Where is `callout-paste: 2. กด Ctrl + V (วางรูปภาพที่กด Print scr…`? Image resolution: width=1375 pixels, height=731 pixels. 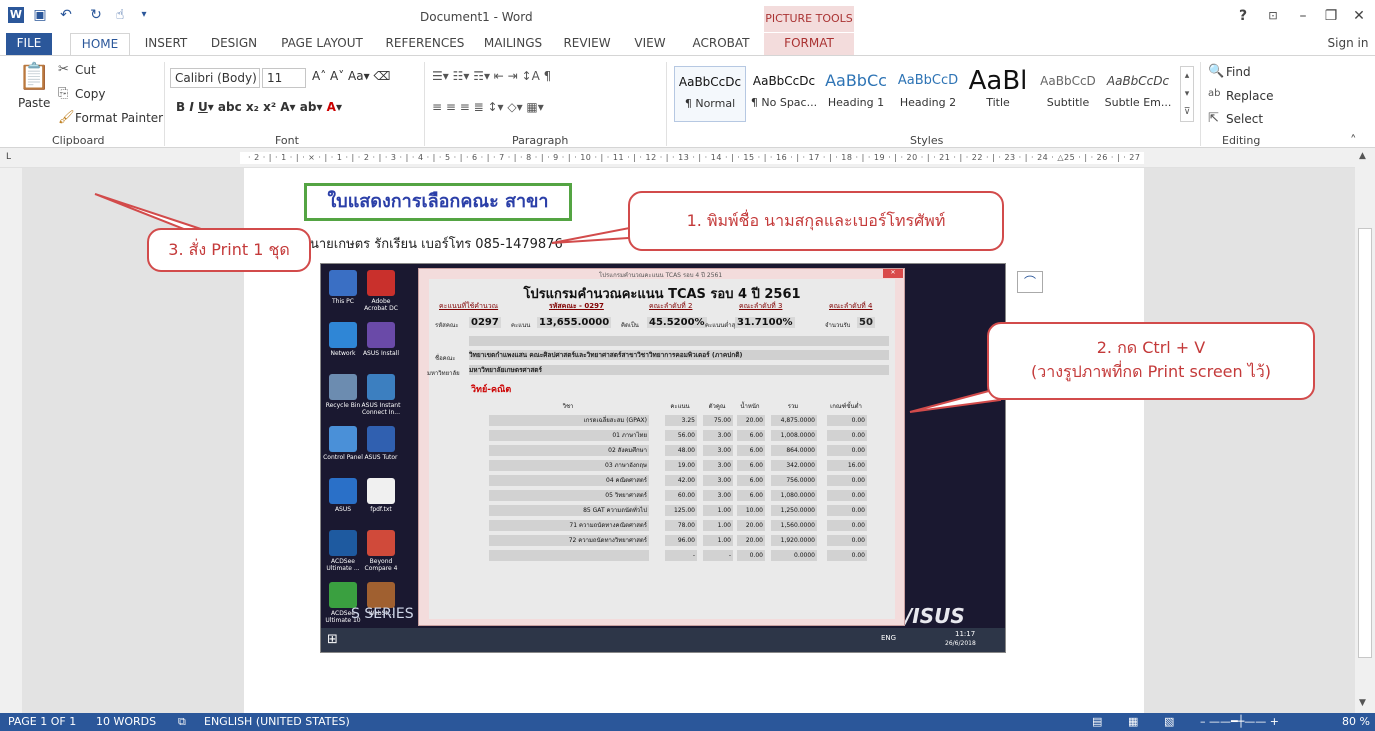
callout-paste: 2. กด Ctrl + V (วางรูปภาพที่กด Print scr… is located at coordinates (1151, 361).